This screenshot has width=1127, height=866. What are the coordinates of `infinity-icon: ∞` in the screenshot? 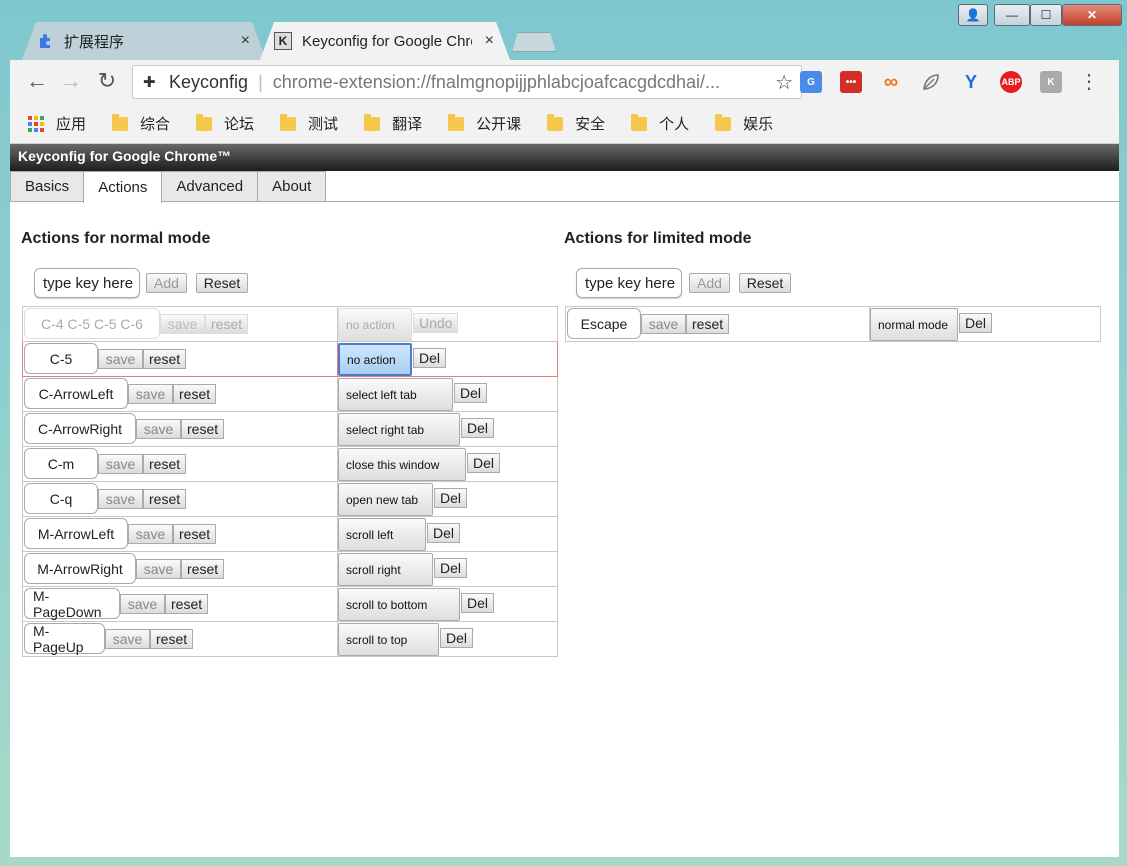 It's located at (891, 82).